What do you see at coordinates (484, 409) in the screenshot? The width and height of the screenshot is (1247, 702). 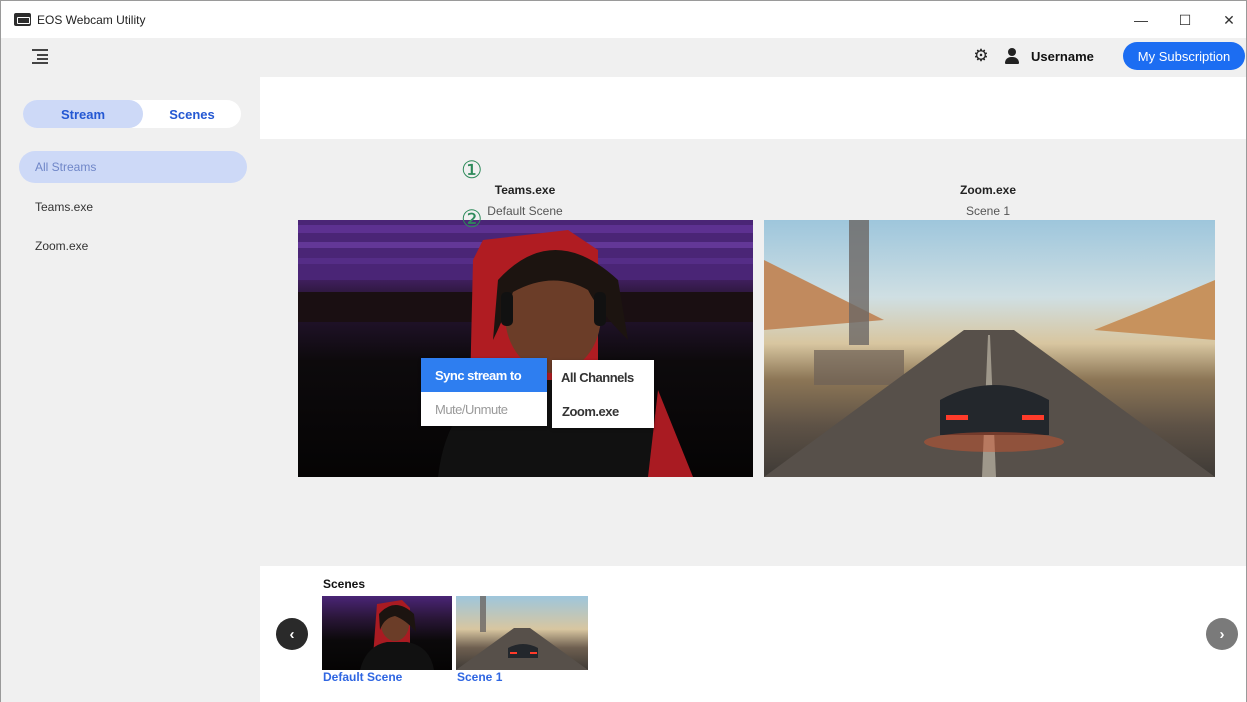 I see `menu-item-mute-unmute: Mute/Unmute` at bounding box center [484, 409].